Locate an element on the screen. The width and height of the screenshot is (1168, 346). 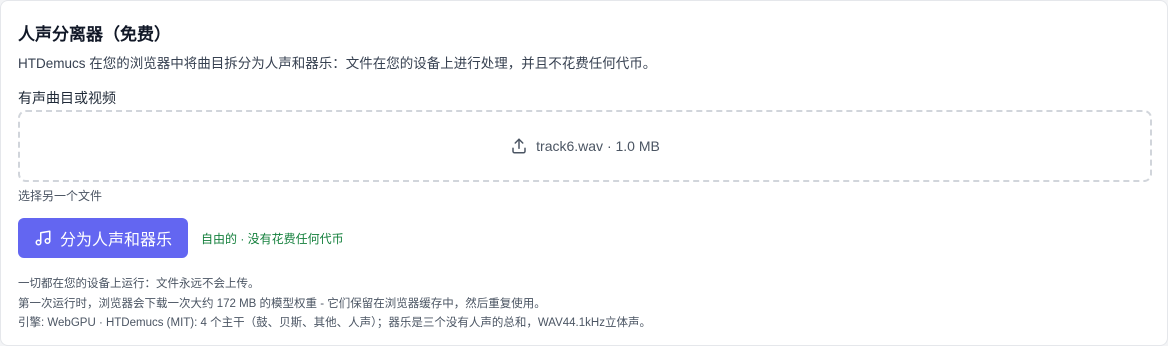
music-note-icon is located at coordinates (43, 238).